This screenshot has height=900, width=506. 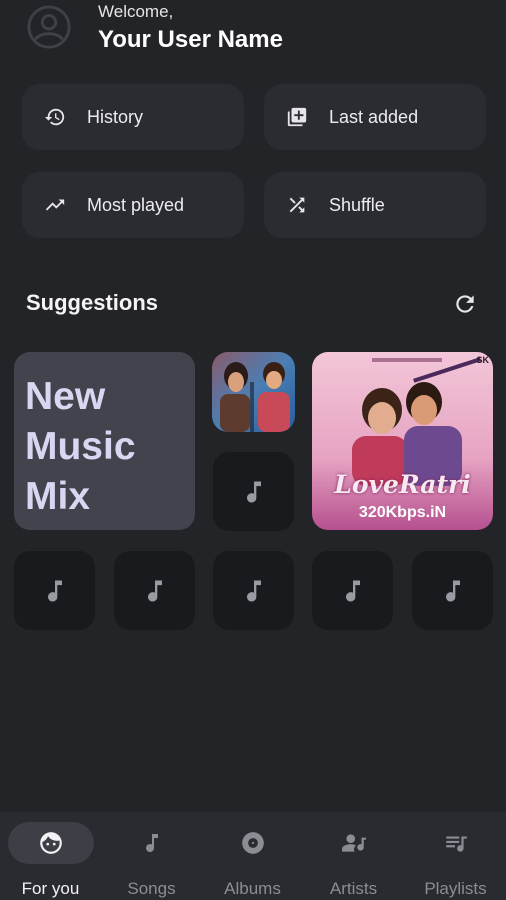 What do you see at coordinates (80, 446) in the screenshot?
I see `mix-card-title: New Music Mix` at bounding box center [80, 446].